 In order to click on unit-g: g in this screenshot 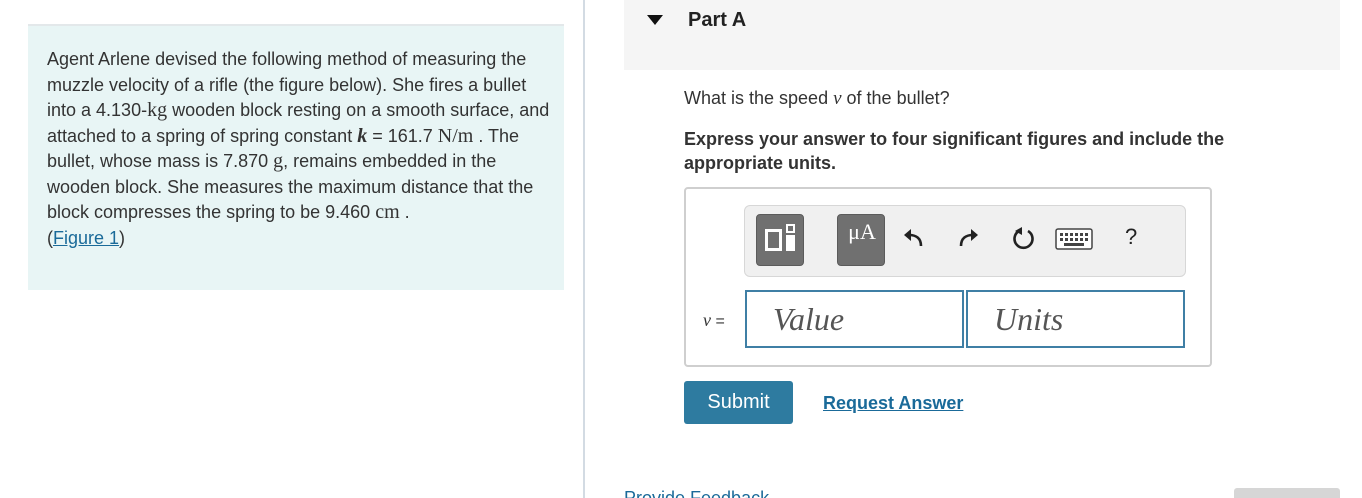, I will do `click(278, 161)`.